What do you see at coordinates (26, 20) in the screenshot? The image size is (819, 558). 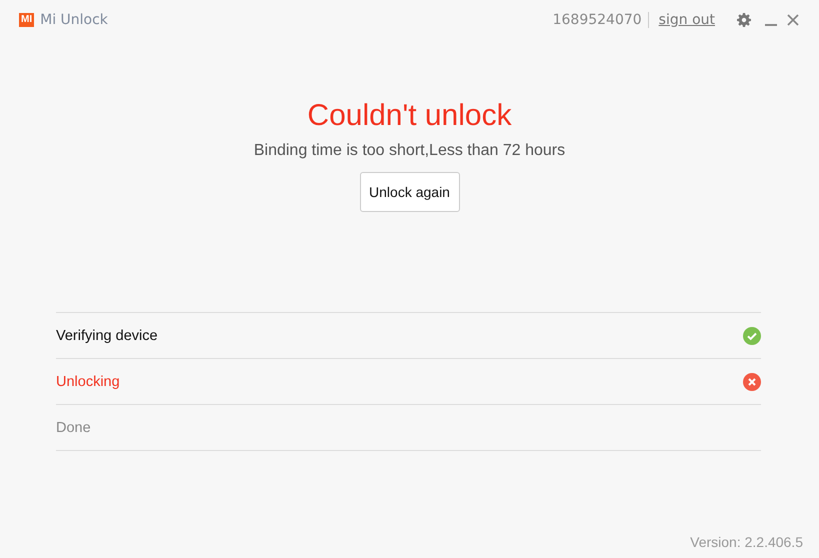 I see `logo: MI` at bounding box center [26, 20].